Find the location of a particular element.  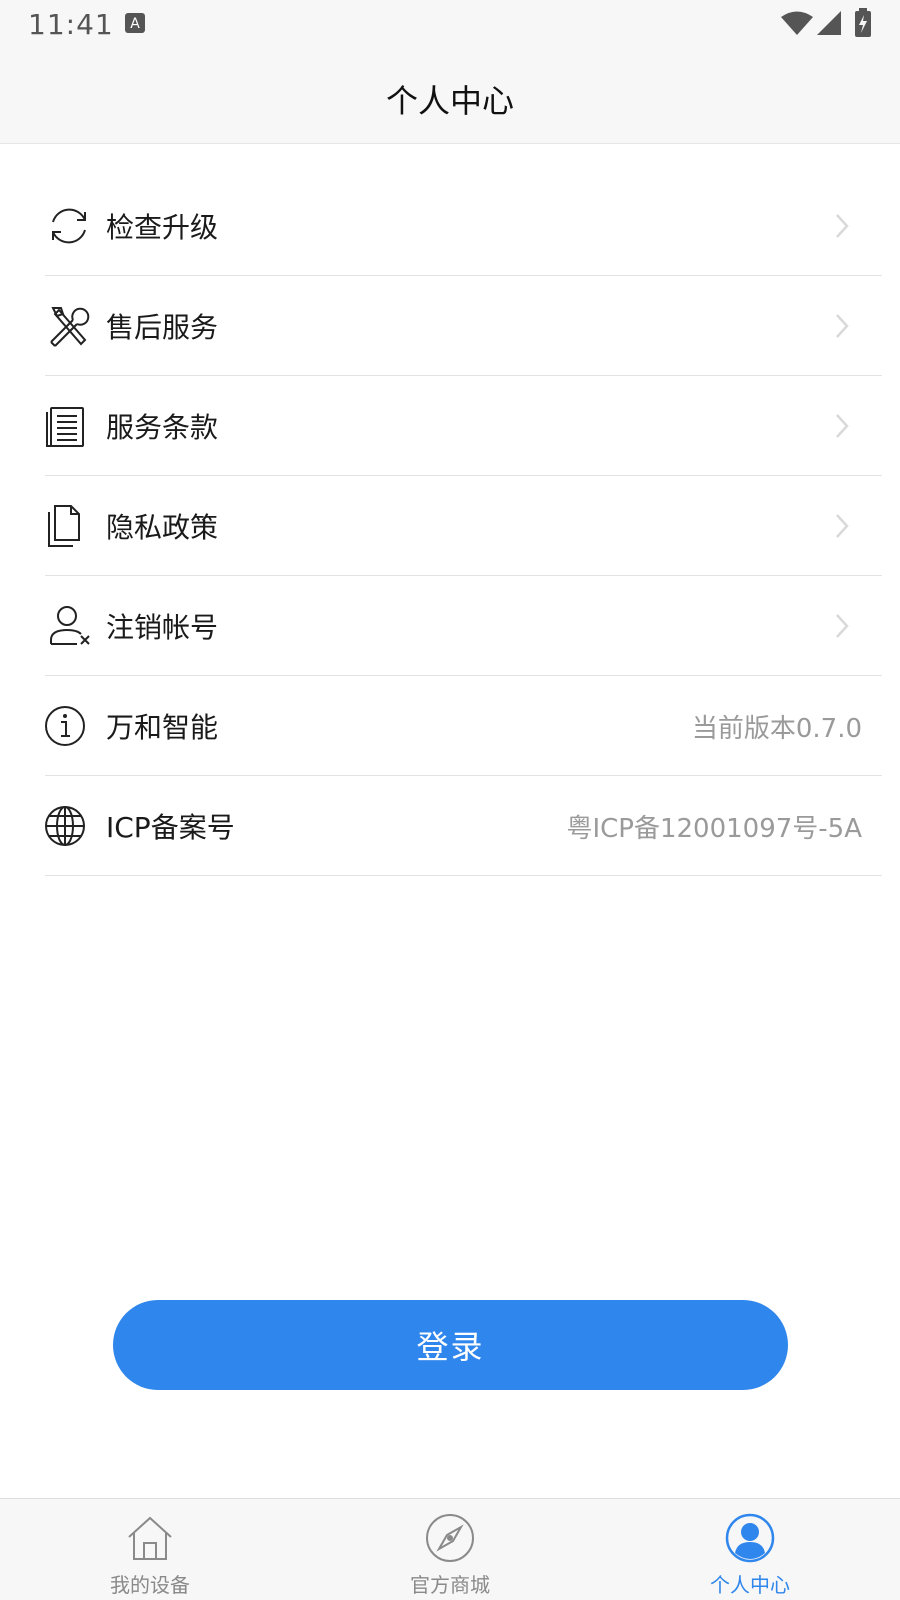

menu-item-label: 售后服务 is located at coordinates (162, 327).